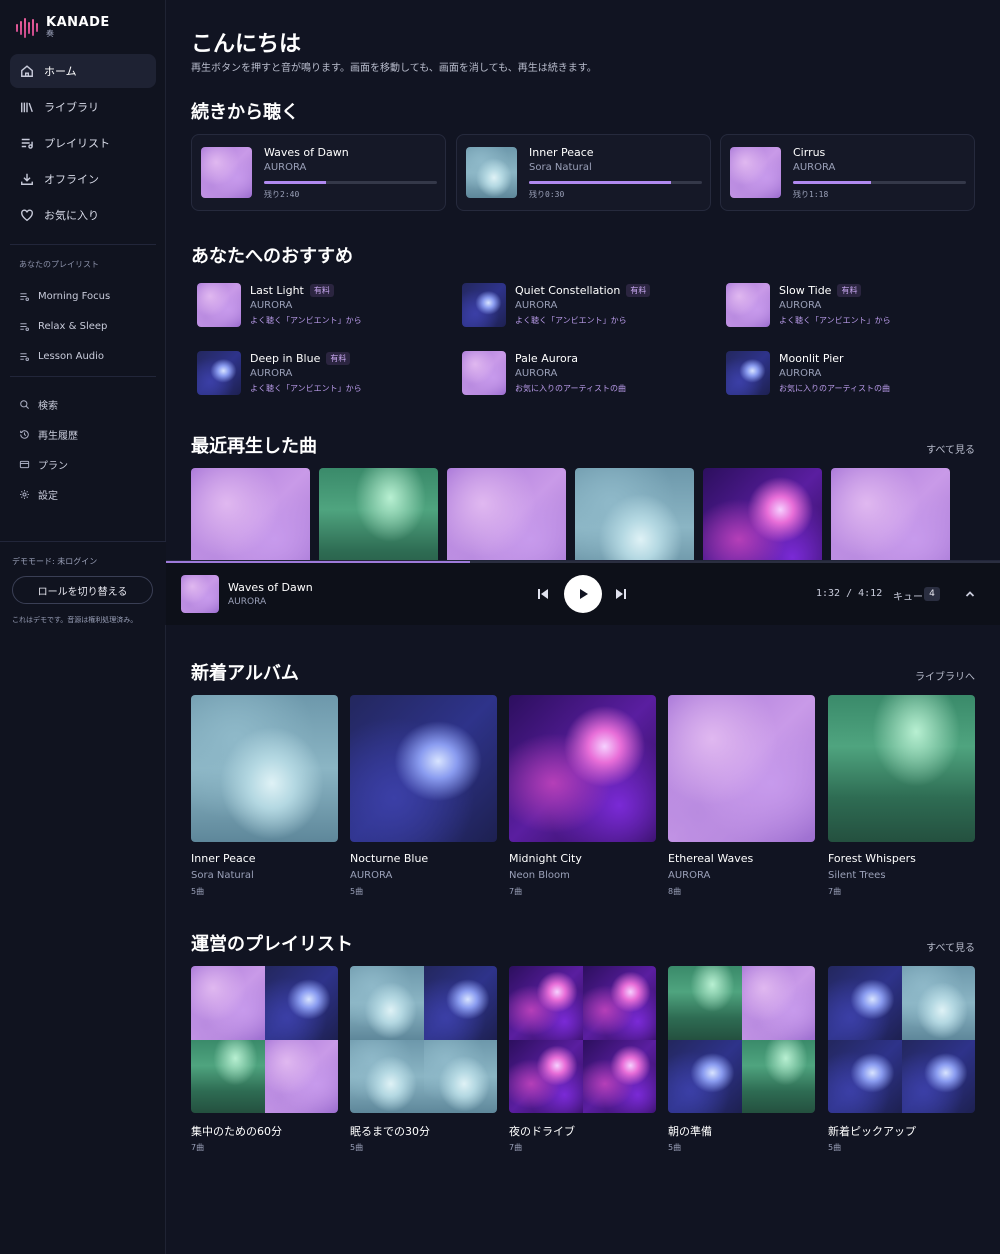 The width and height of the screenshot is (1000, 1254). Describe the element at coordinates (945, 675) in the screenshot. I see `albums-library-link: ライブラリへ` at that location.